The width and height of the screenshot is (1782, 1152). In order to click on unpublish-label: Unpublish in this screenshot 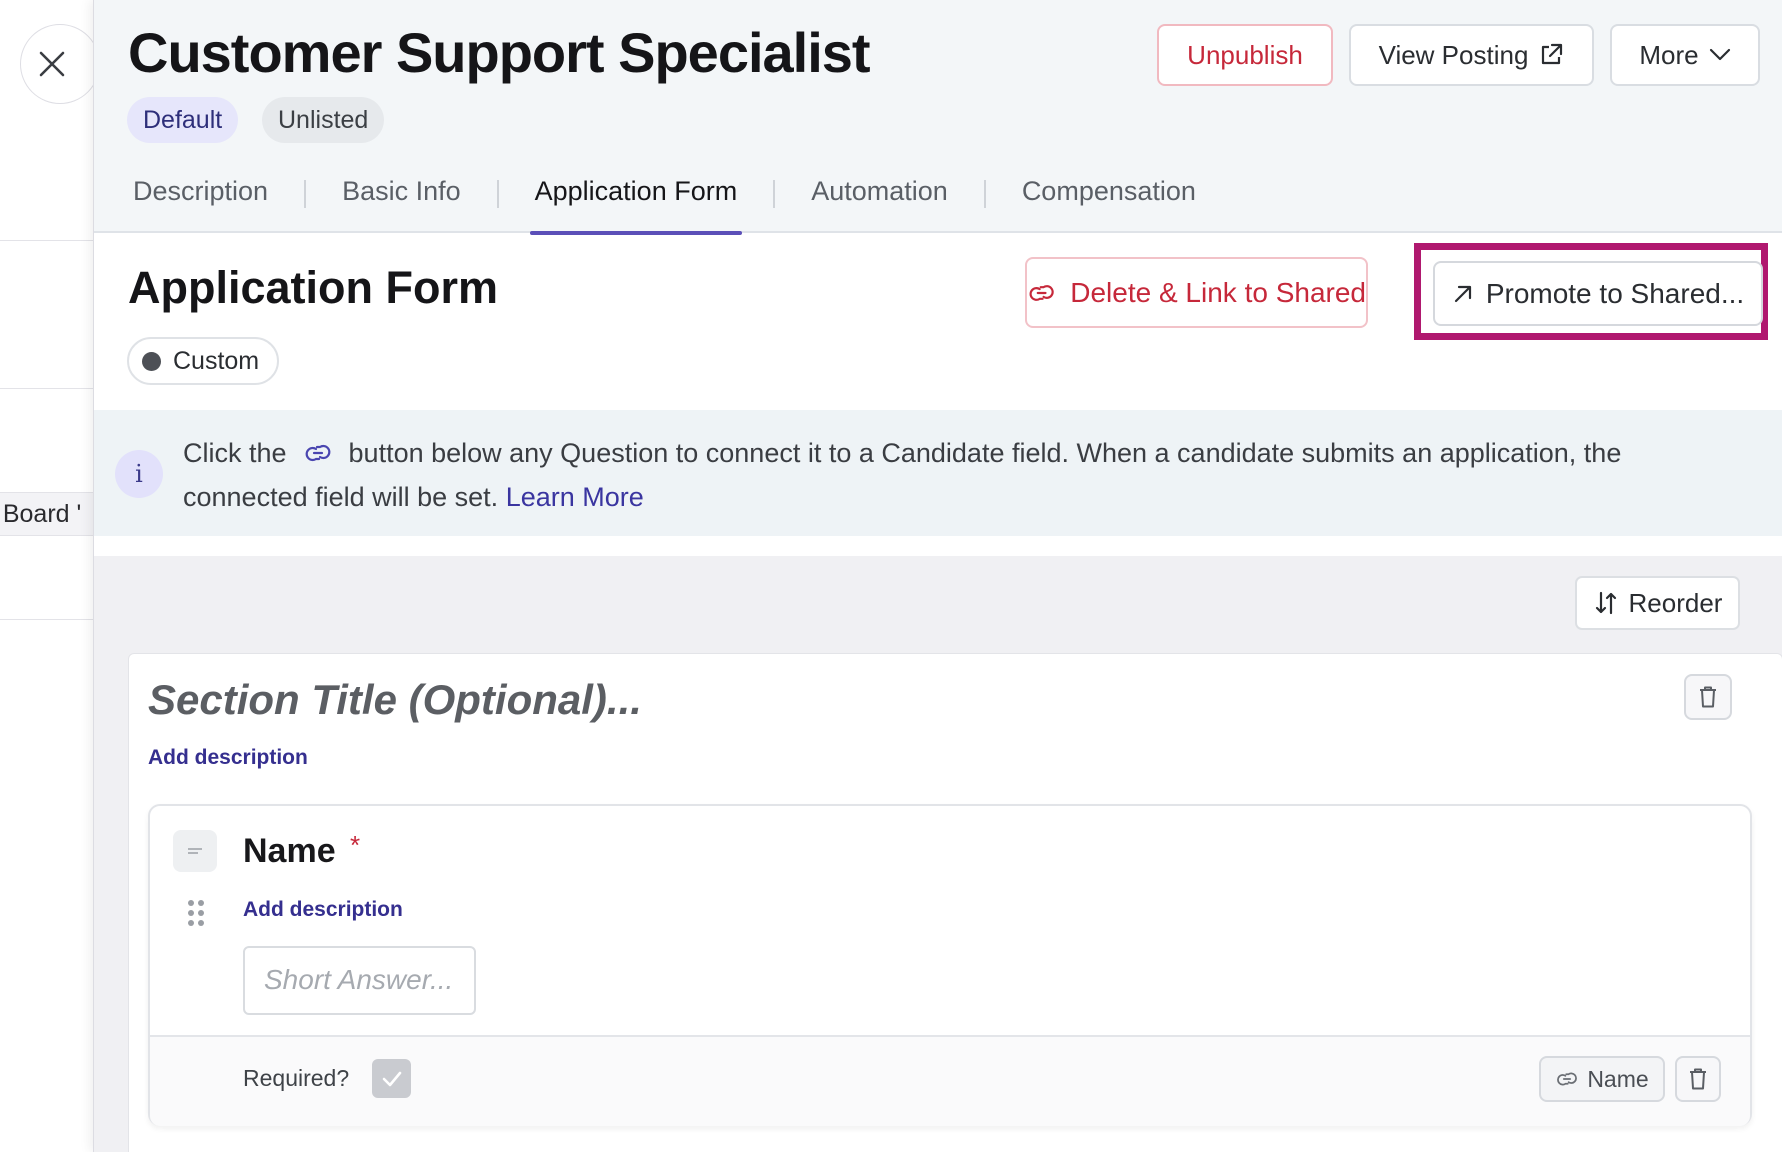, I will do `click(1245, 54)`.